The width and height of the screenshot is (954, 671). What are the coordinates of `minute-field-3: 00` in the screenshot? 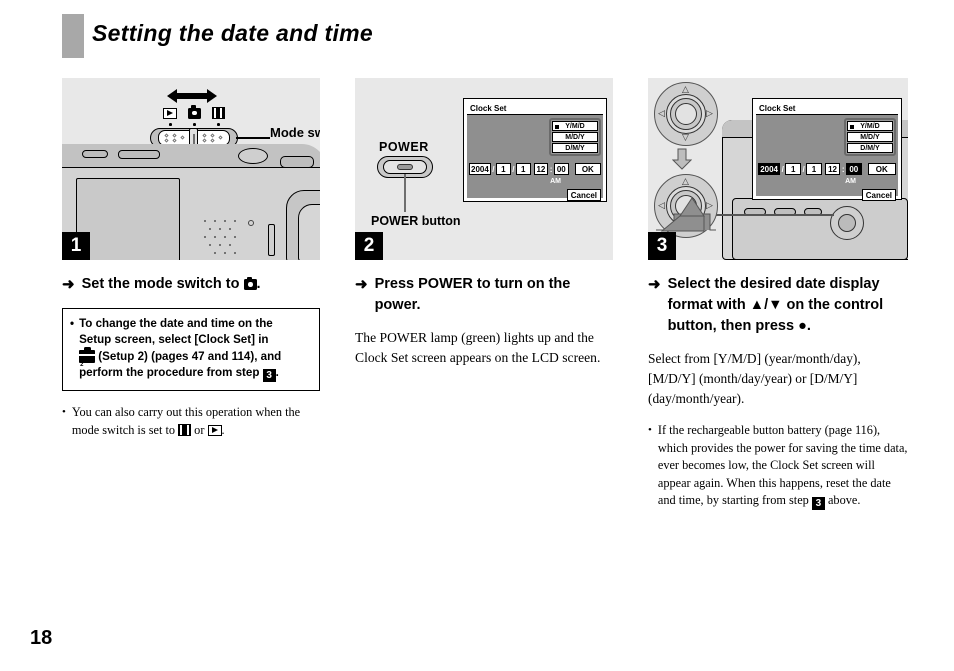 It's located at (854, 169).